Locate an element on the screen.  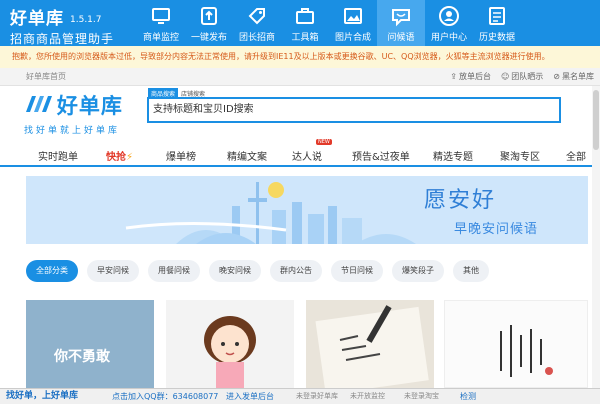
nav-item-label: 爆单榜 is located at coordinates (181, 157).